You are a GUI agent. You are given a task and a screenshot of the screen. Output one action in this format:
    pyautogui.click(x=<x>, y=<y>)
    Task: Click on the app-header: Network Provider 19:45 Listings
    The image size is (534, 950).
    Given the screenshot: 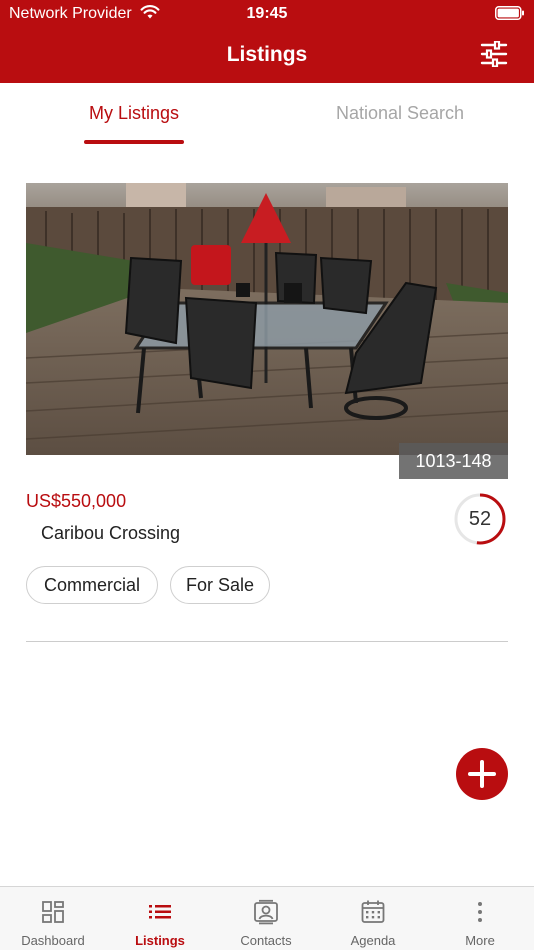 What is the action you would take?
    pyautogui.click(x=267, y=41)
    